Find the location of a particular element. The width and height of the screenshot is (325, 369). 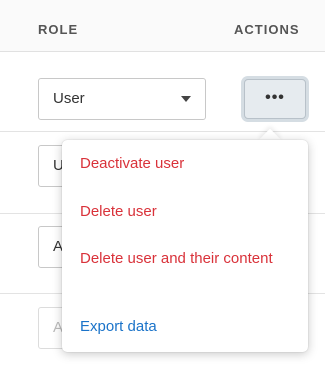

menu-item-delete-user-and-content: Delete user and their content is located at coordinates (180, 258).